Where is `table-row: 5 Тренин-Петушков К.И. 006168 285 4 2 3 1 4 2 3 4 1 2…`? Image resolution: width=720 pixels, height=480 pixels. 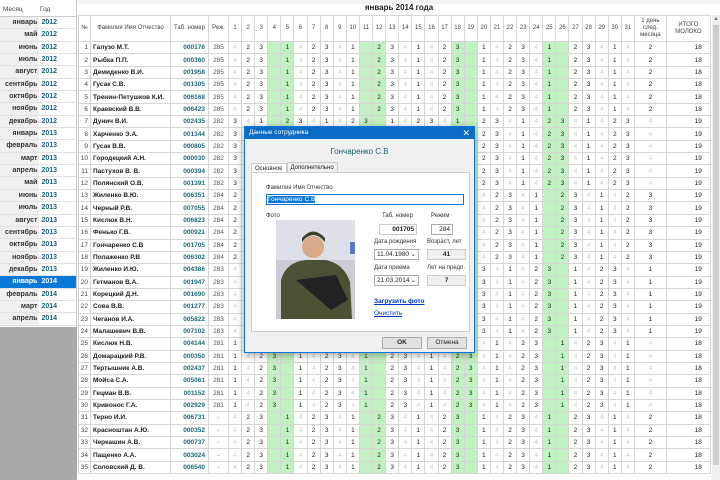 table-row: 5 Тренин-Петушков К.И. 006168 285 4 2 3 1 4 2 3 4 1 2… is located at coordinates (394, 97).